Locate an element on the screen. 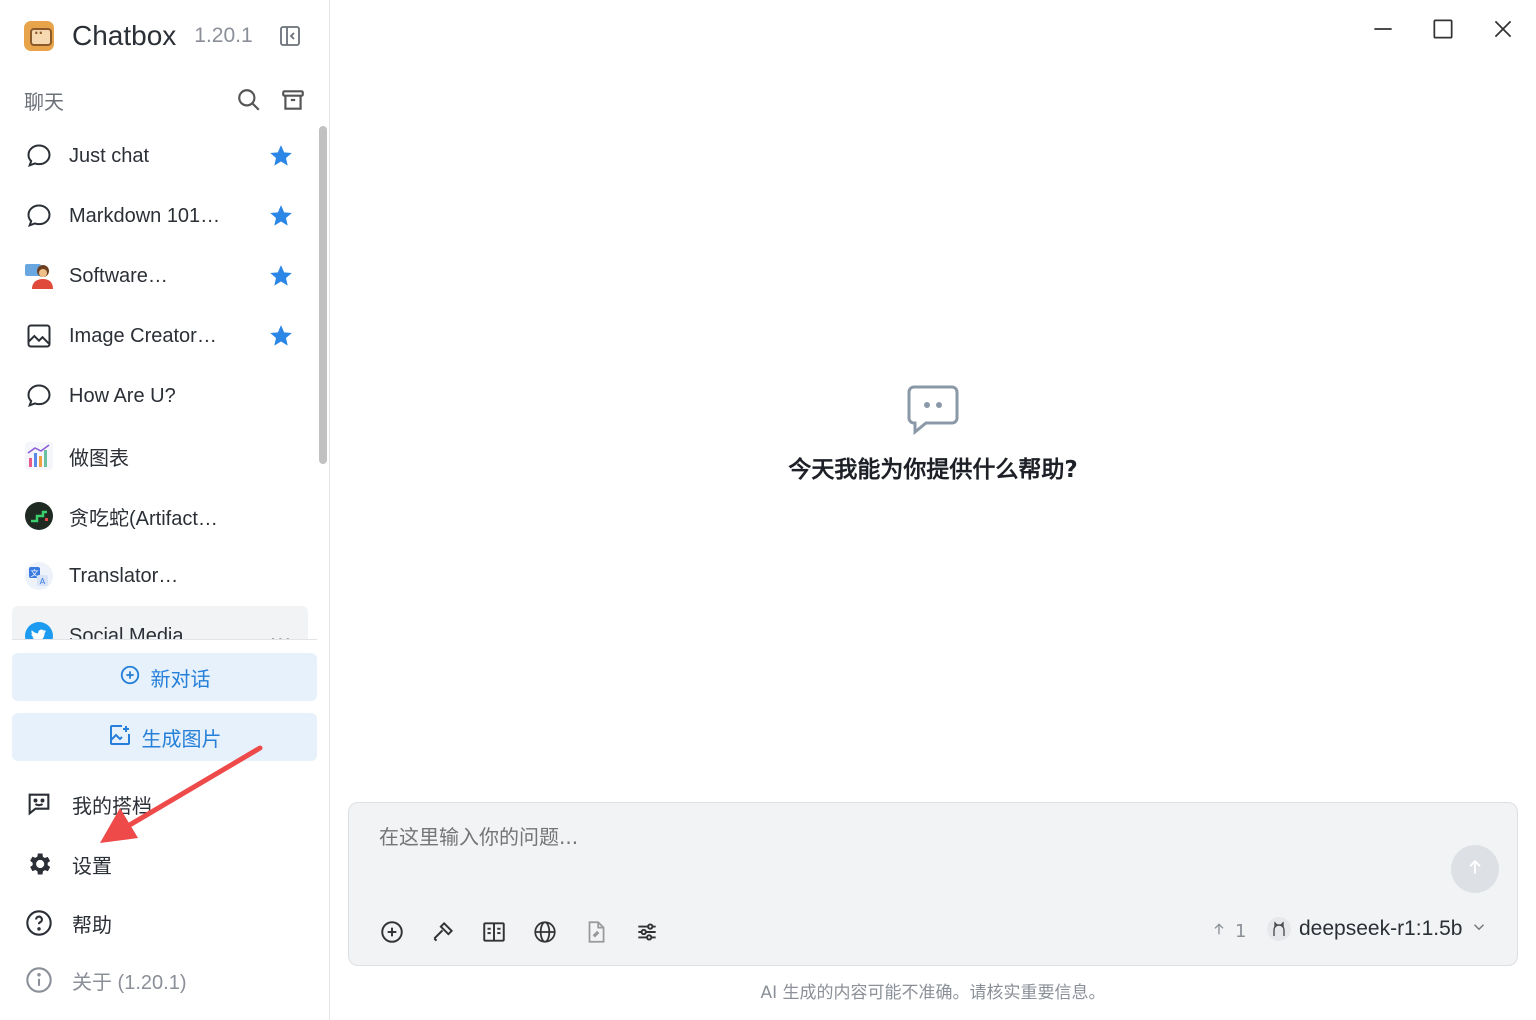 This screenshot has width=1536, height=1020. chat-section-header: 聊天 is located at coordinates (165, 100).